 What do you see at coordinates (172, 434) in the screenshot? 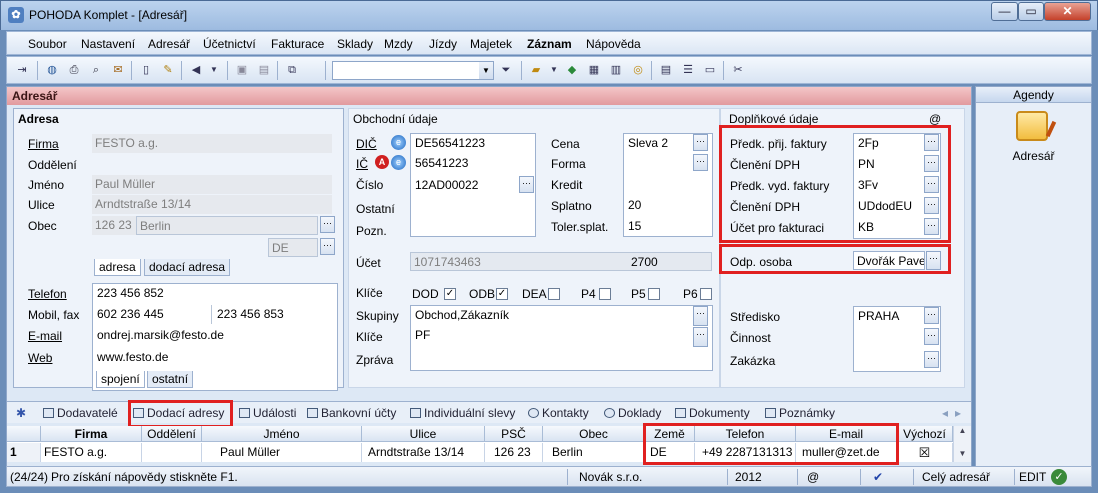
I see `col-oddeleni: Oddělení` at bounding box center [172, 434].